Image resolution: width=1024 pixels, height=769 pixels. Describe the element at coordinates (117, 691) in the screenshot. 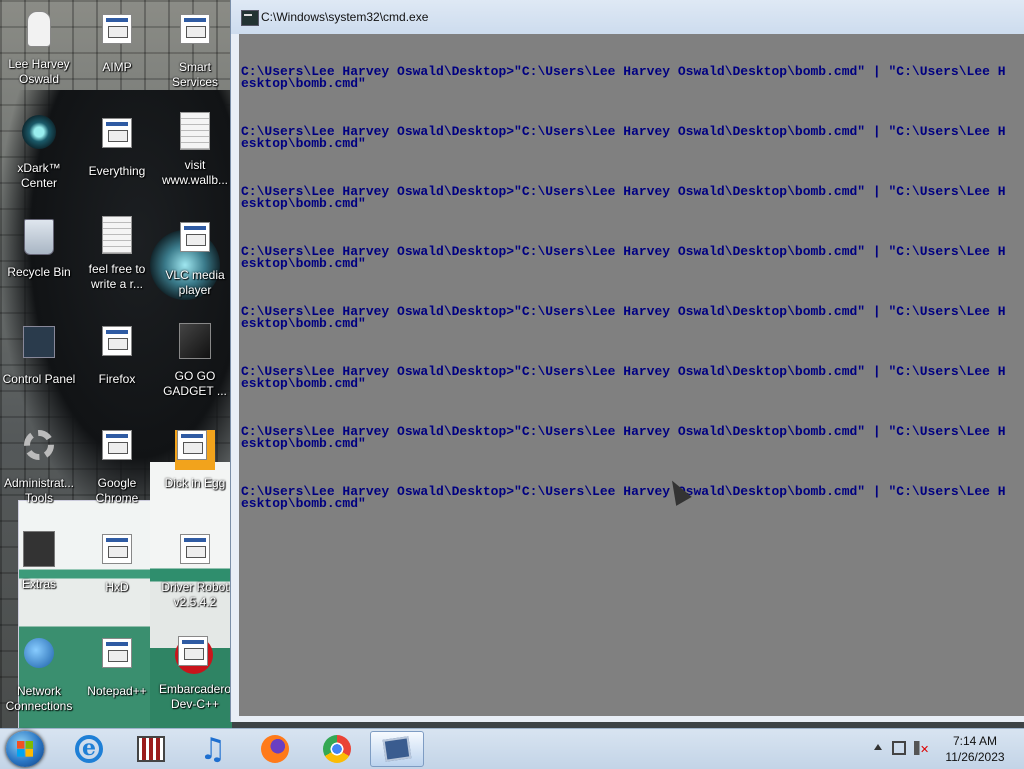

I see `desktop-icon-label: Notepad++` at that location.